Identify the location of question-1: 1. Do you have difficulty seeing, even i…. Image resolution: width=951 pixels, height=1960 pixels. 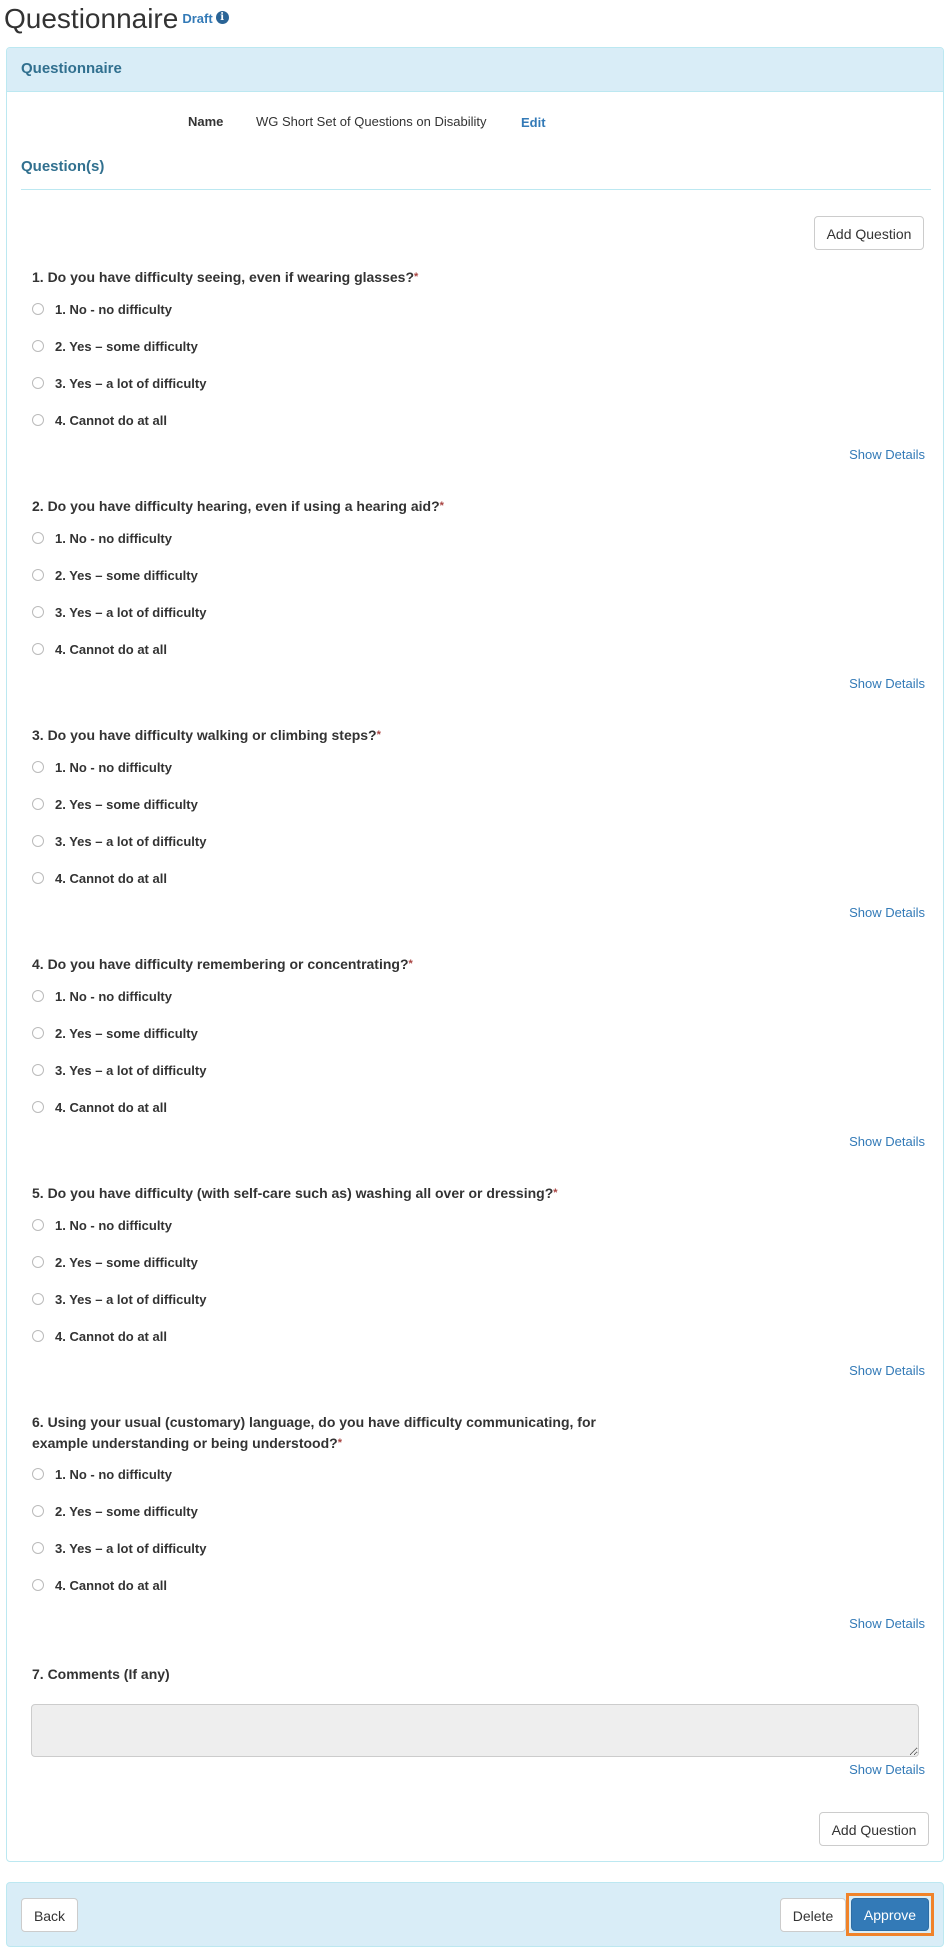
(482, 372).